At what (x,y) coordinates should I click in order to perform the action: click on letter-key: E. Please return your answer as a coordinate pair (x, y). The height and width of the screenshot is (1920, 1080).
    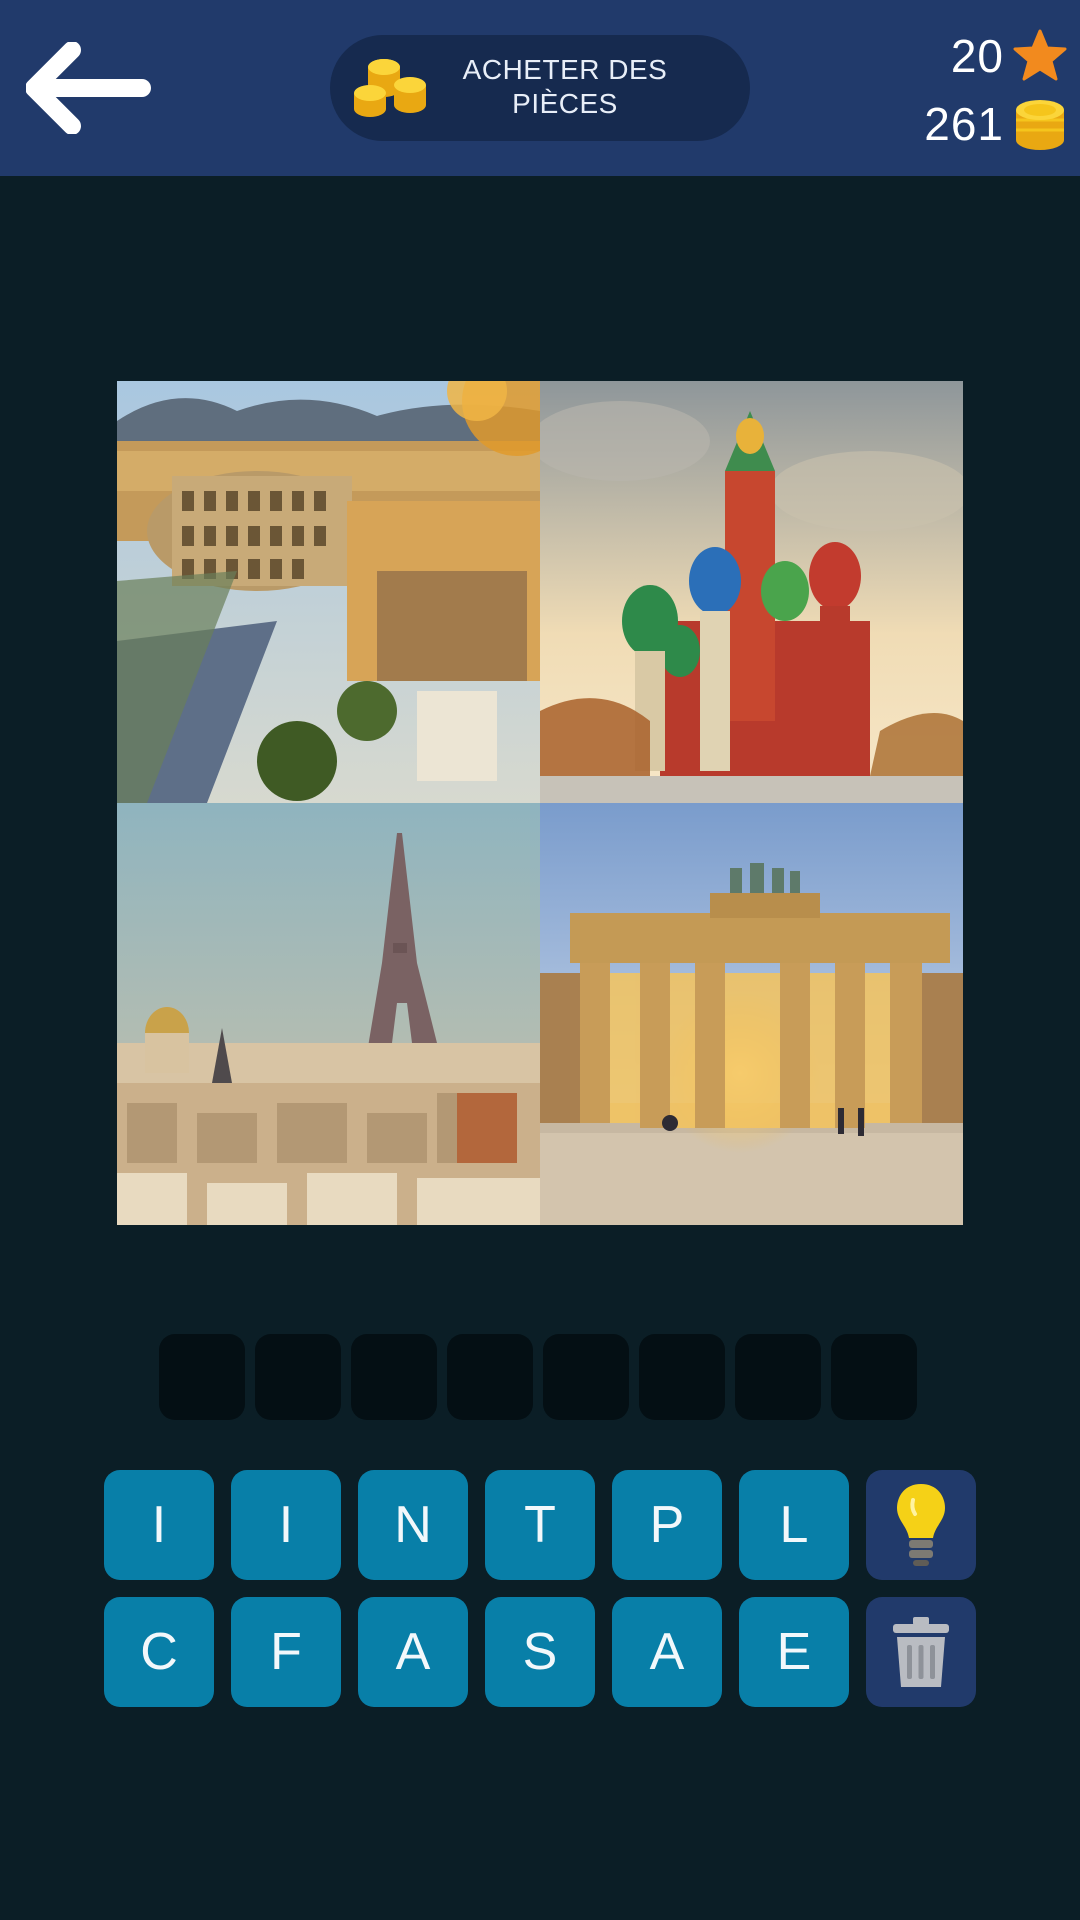
    Looking at the image, I should click on (794, 1652).